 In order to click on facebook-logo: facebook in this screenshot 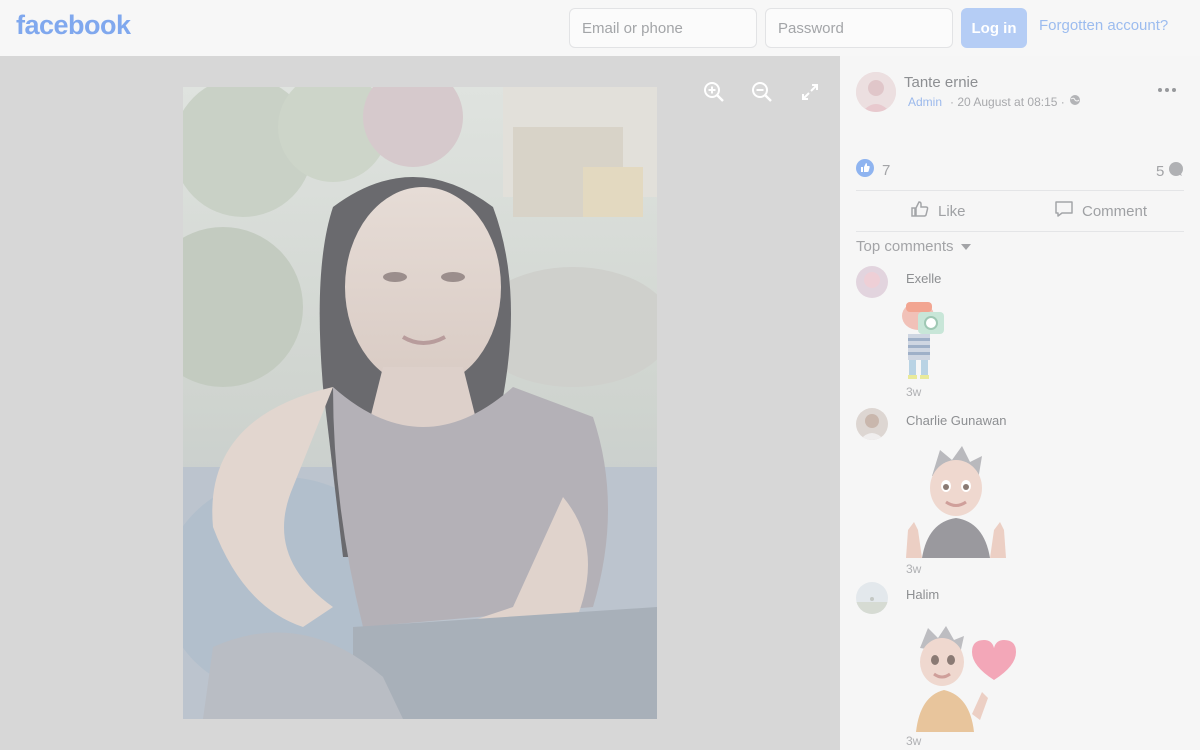, I will do `click(73, 25)`.